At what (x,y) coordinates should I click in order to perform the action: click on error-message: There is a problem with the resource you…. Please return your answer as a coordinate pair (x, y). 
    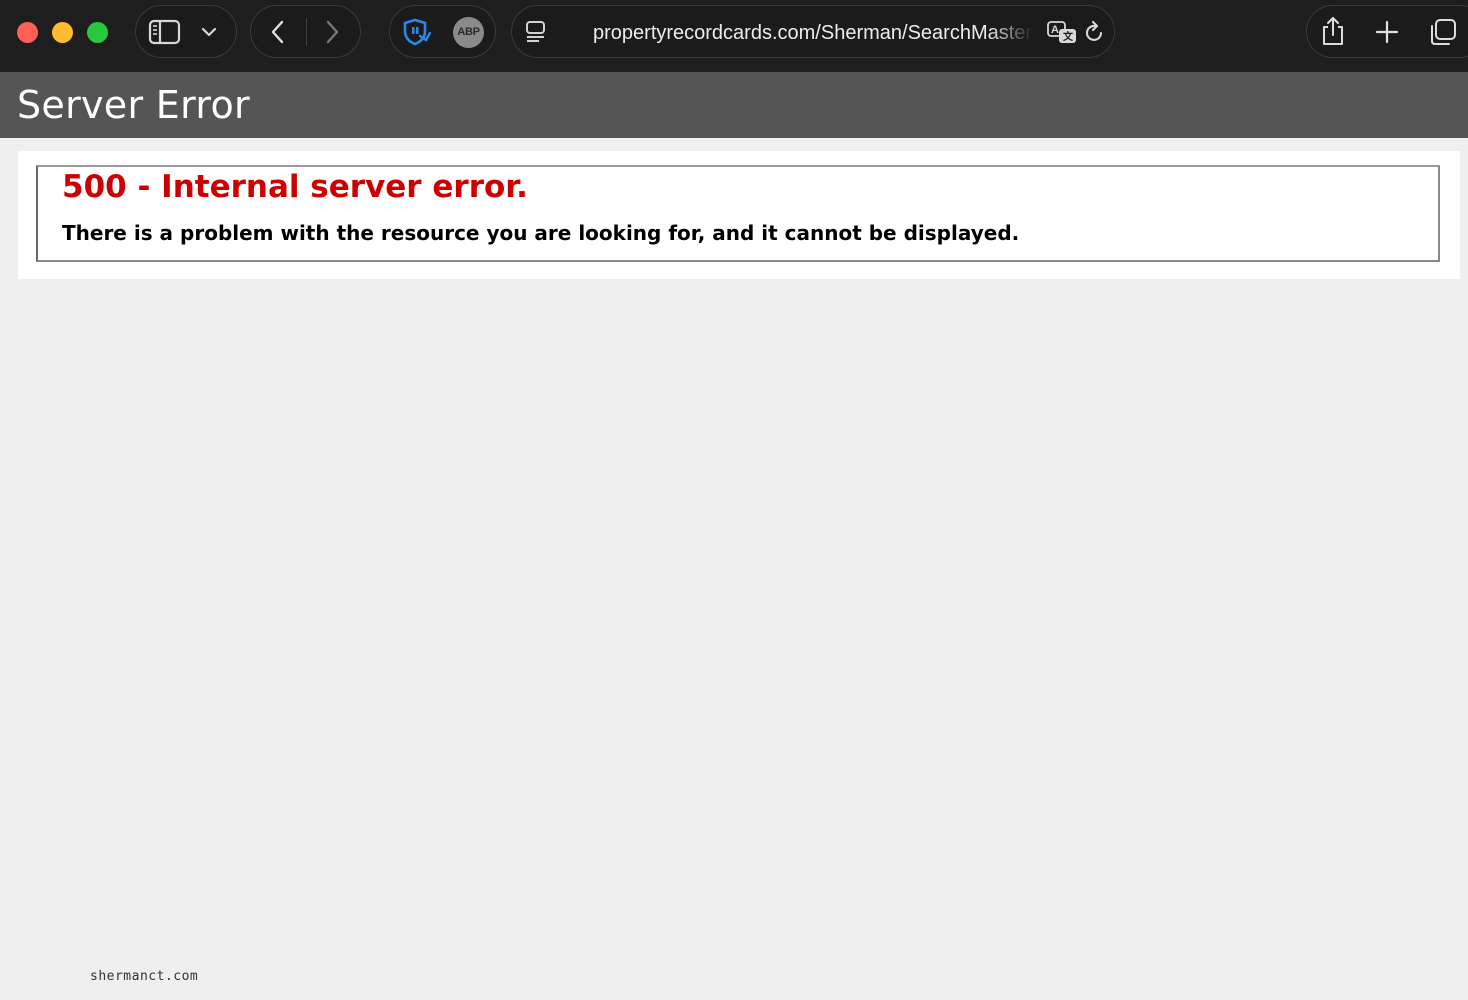
    Looking at the image, I should click on (541, 233).